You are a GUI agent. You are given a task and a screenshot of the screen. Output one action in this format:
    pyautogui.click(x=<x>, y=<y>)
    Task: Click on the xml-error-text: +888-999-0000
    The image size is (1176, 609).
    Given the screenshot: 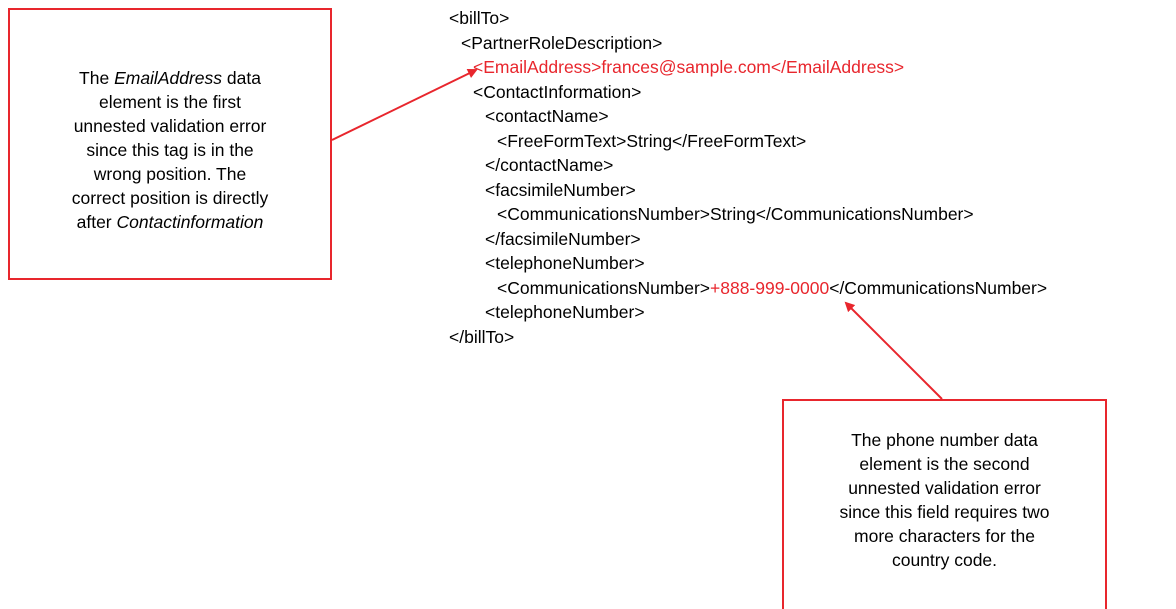 What is the action you would take?
    pyautogui.click(x=770, y=287)
    